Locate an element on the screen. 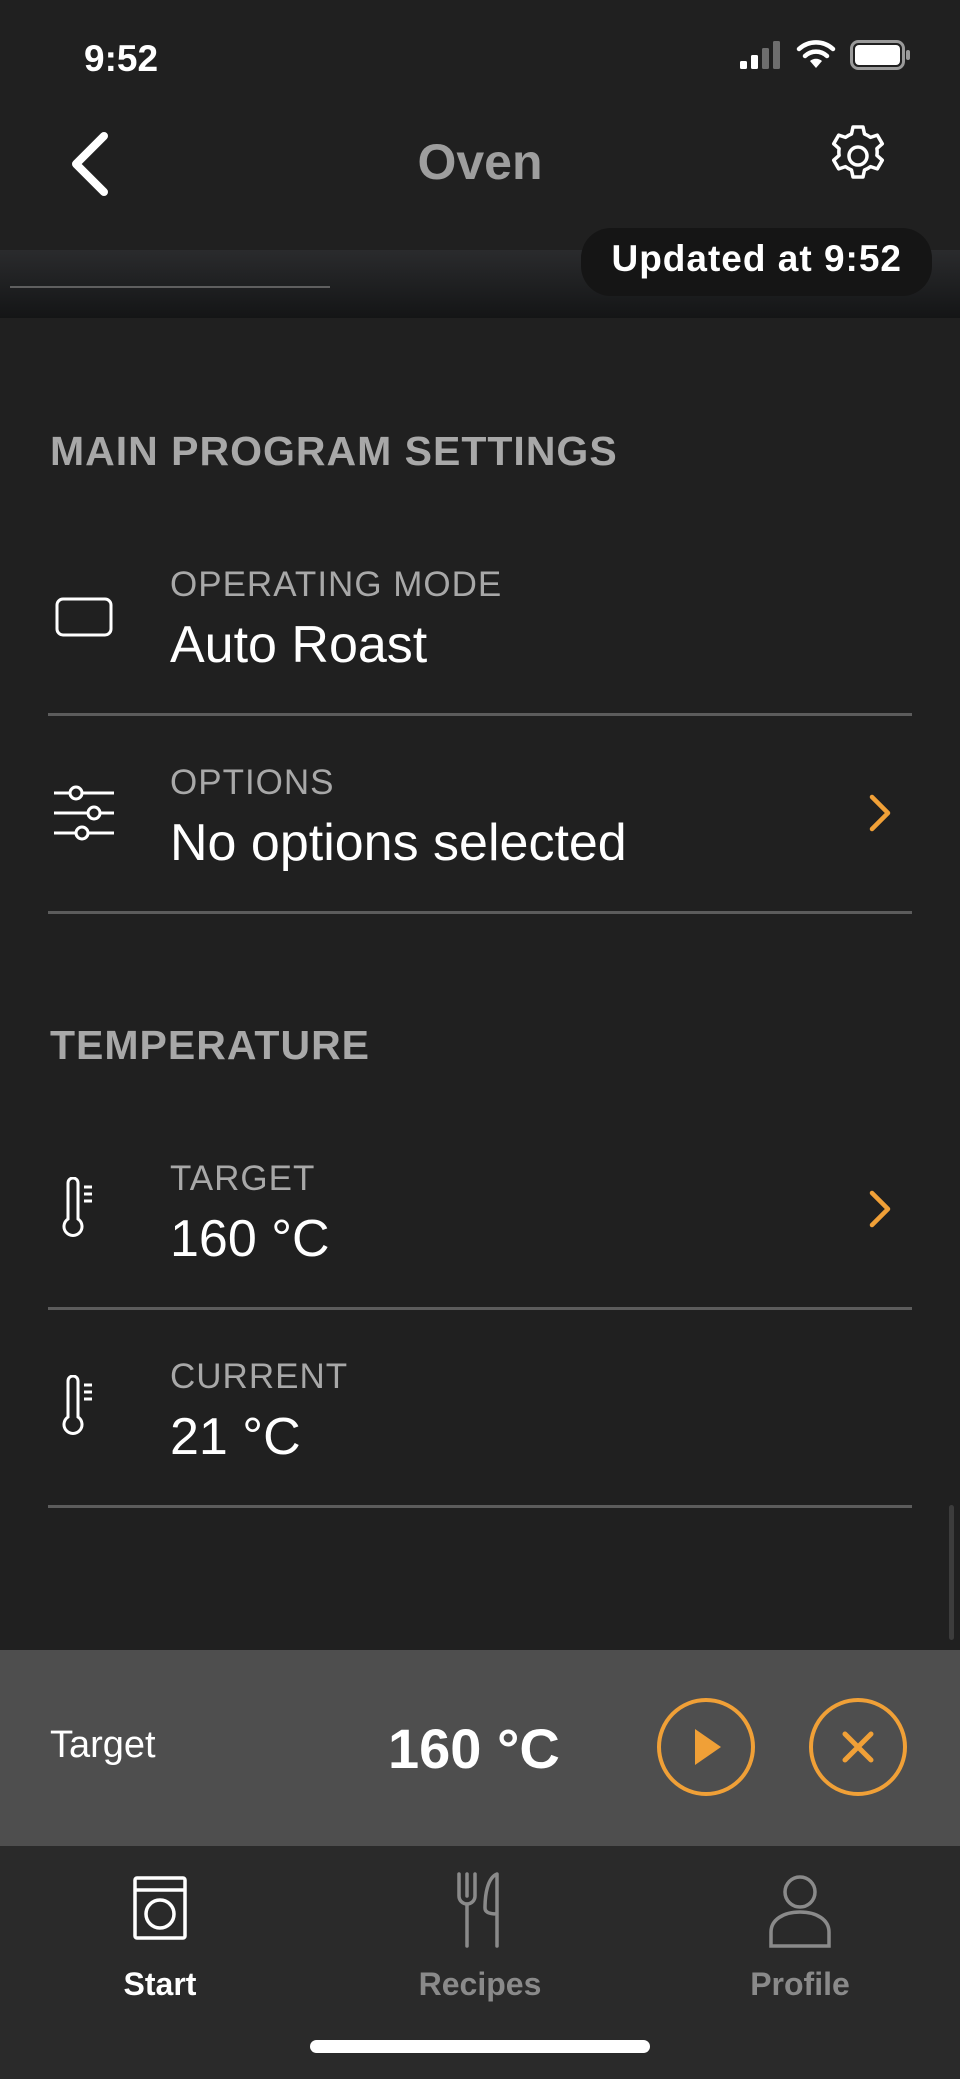 The height and width of the screenshot is (2079, 960). signal-icon is located at coordinates (760, 55).